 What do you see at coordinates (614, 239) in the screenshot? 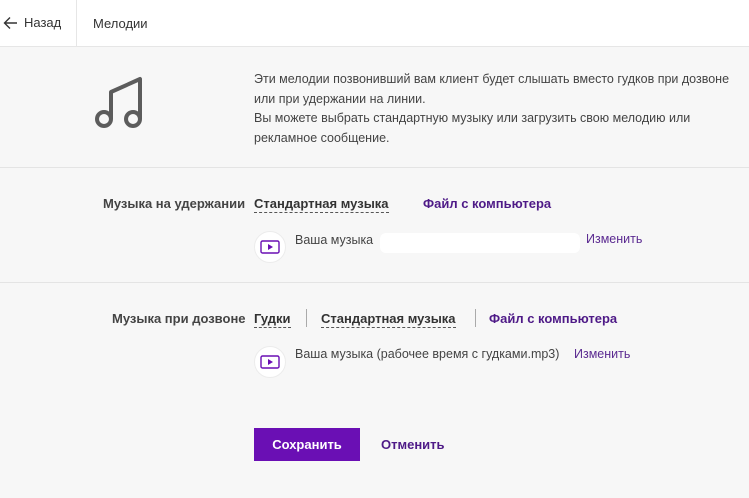
I see `hold-change-link: Изменить` at bounding box center [614, 239].